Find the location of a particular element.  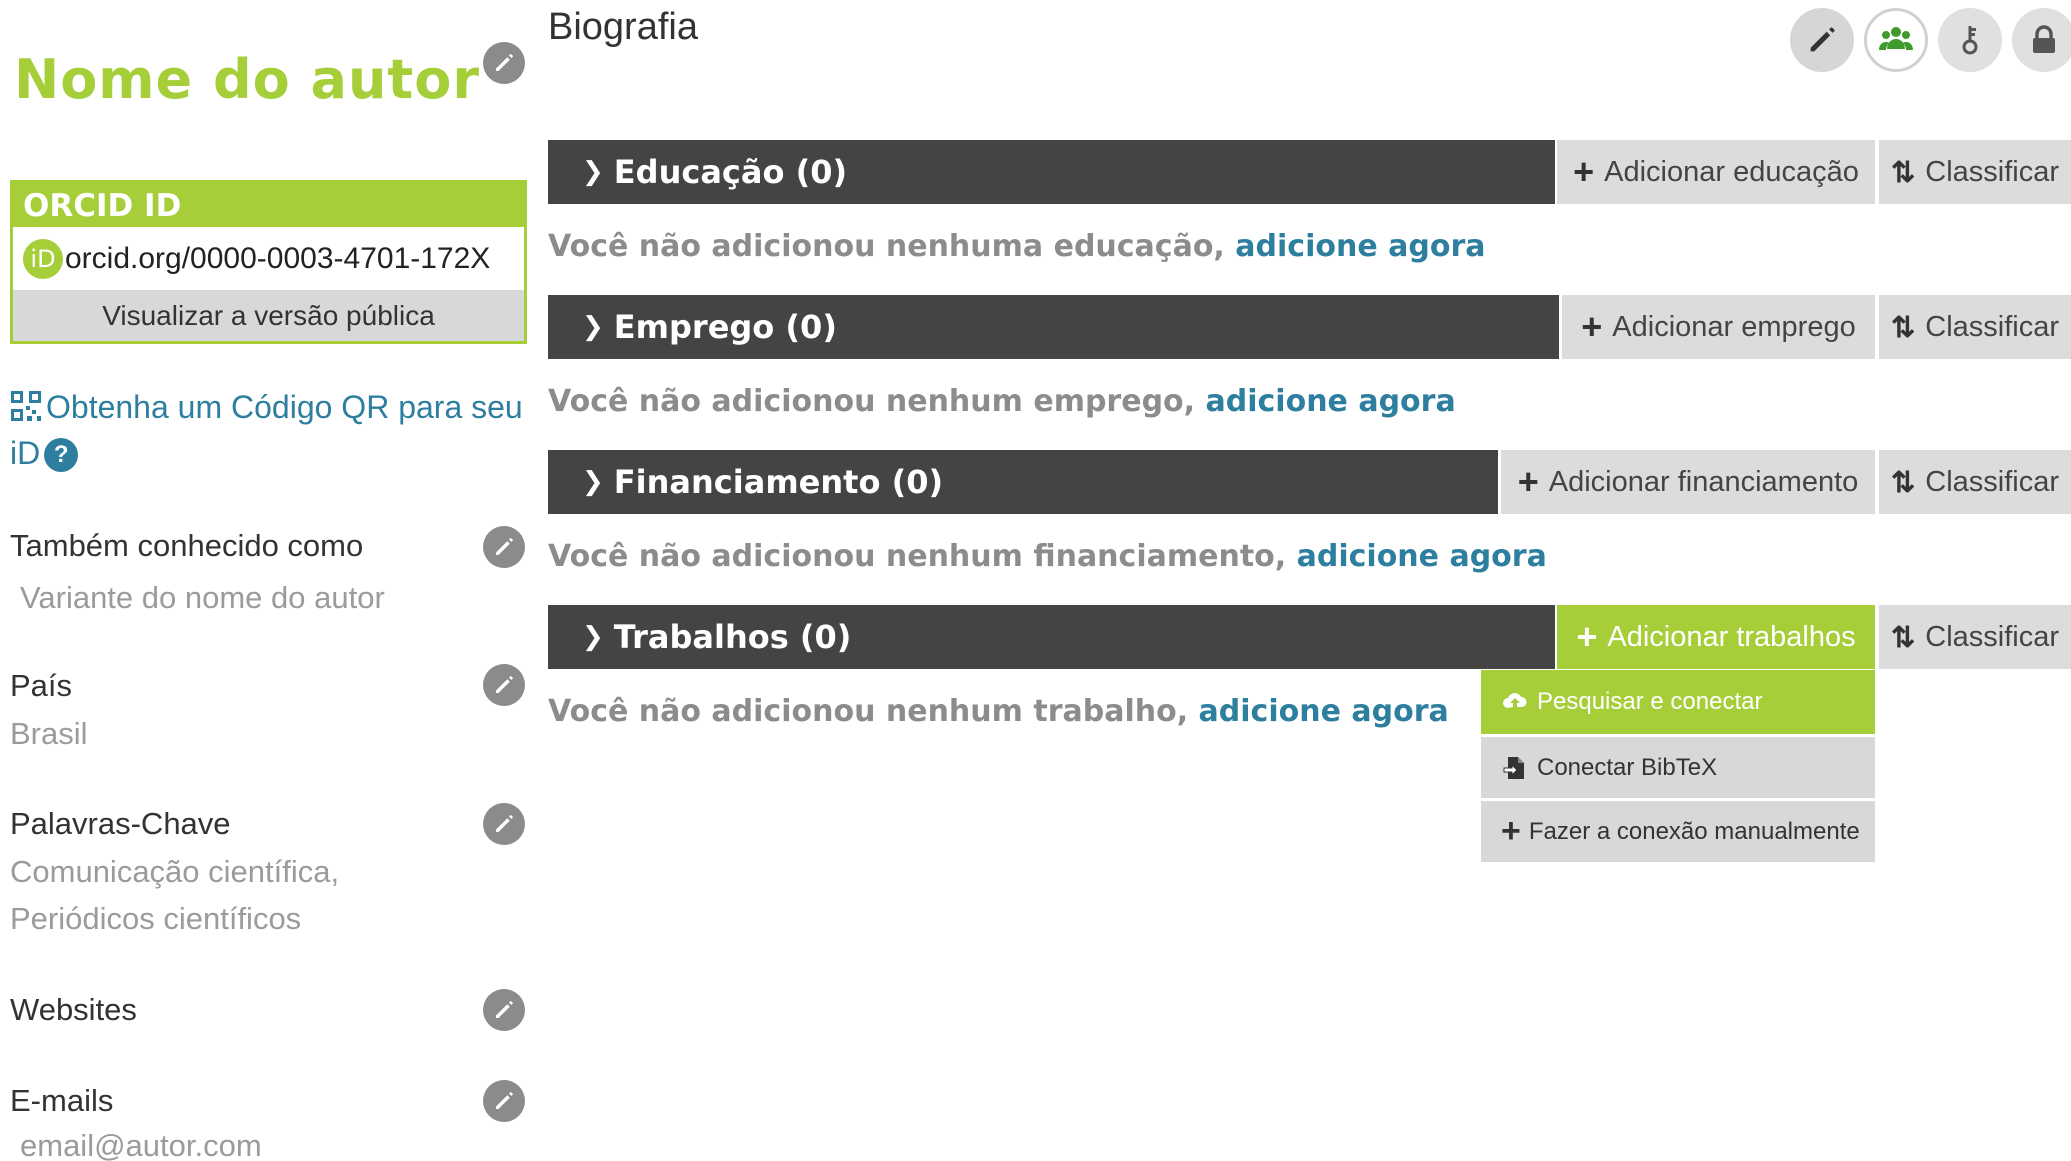

orcid-id-icon: iD is located at coordinates (43, 258).